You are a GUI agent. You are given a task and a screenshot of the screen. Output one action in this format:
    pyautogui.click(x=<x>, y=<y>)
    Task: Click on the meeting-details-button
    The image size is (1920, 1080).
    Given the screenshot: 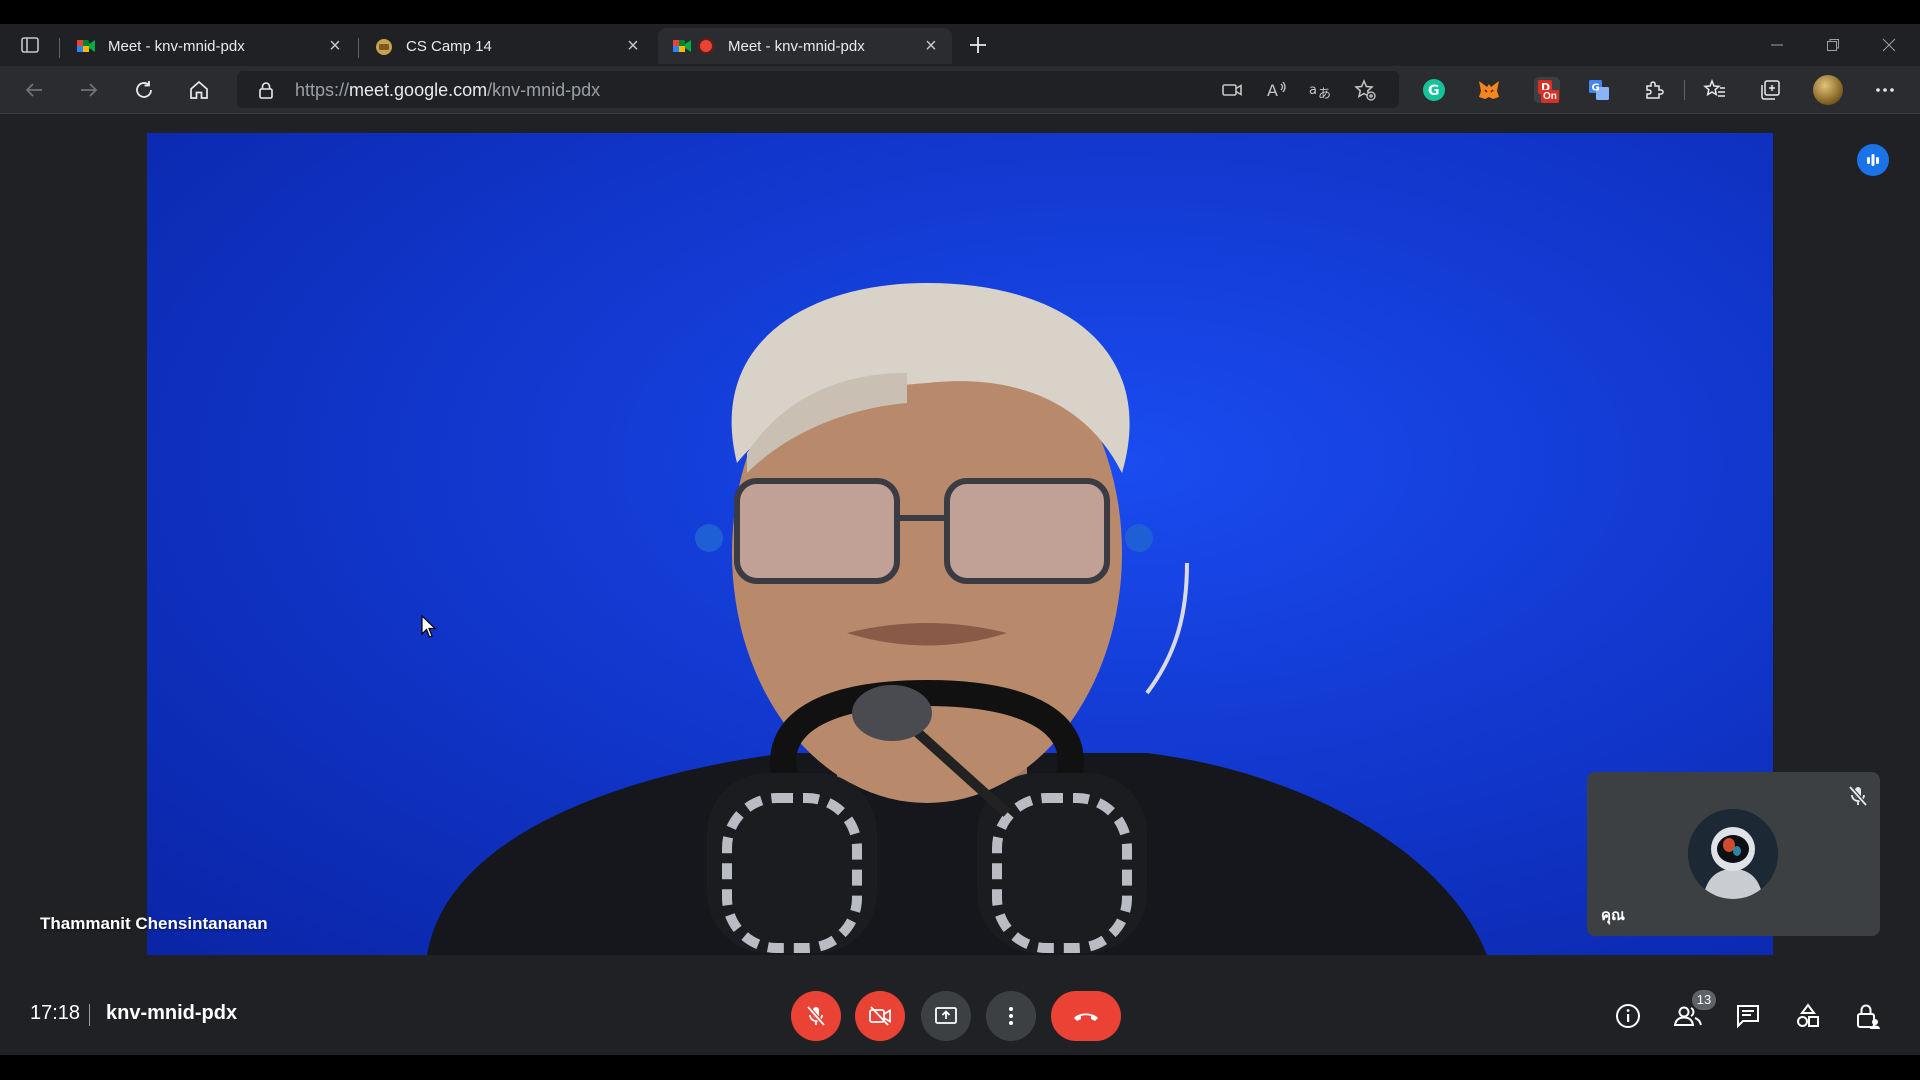 What is the action you would take?
    pyautogui.click(x=1628, y=1016)
    